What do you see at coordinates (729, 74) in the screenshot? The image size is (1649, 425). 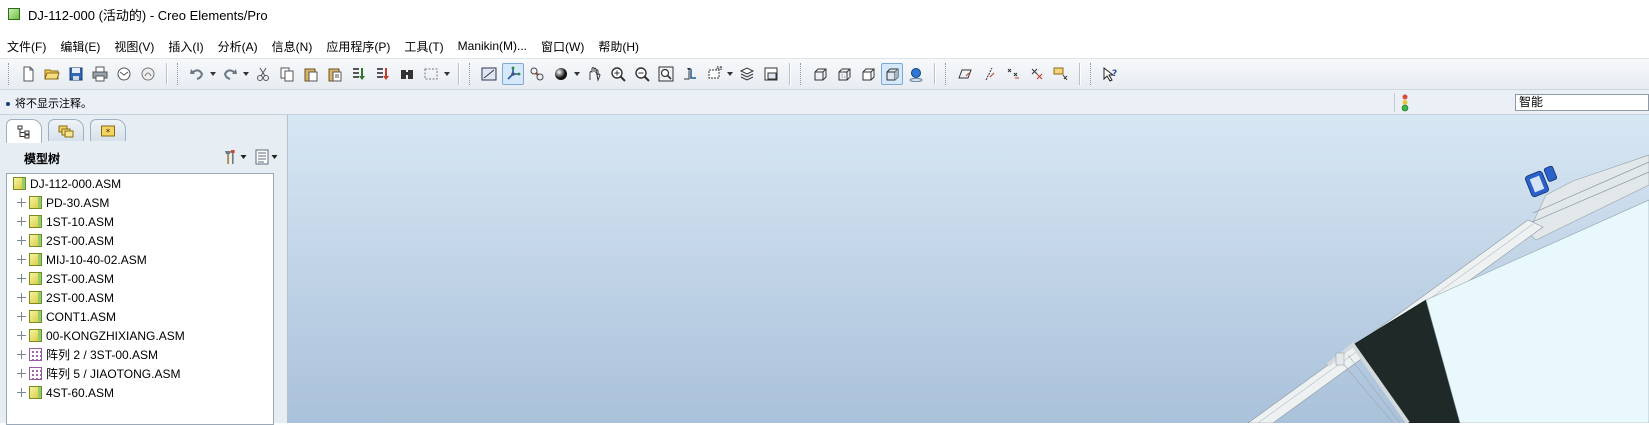 I see `saved-views-dropdown` at bounding box center [729, 74].